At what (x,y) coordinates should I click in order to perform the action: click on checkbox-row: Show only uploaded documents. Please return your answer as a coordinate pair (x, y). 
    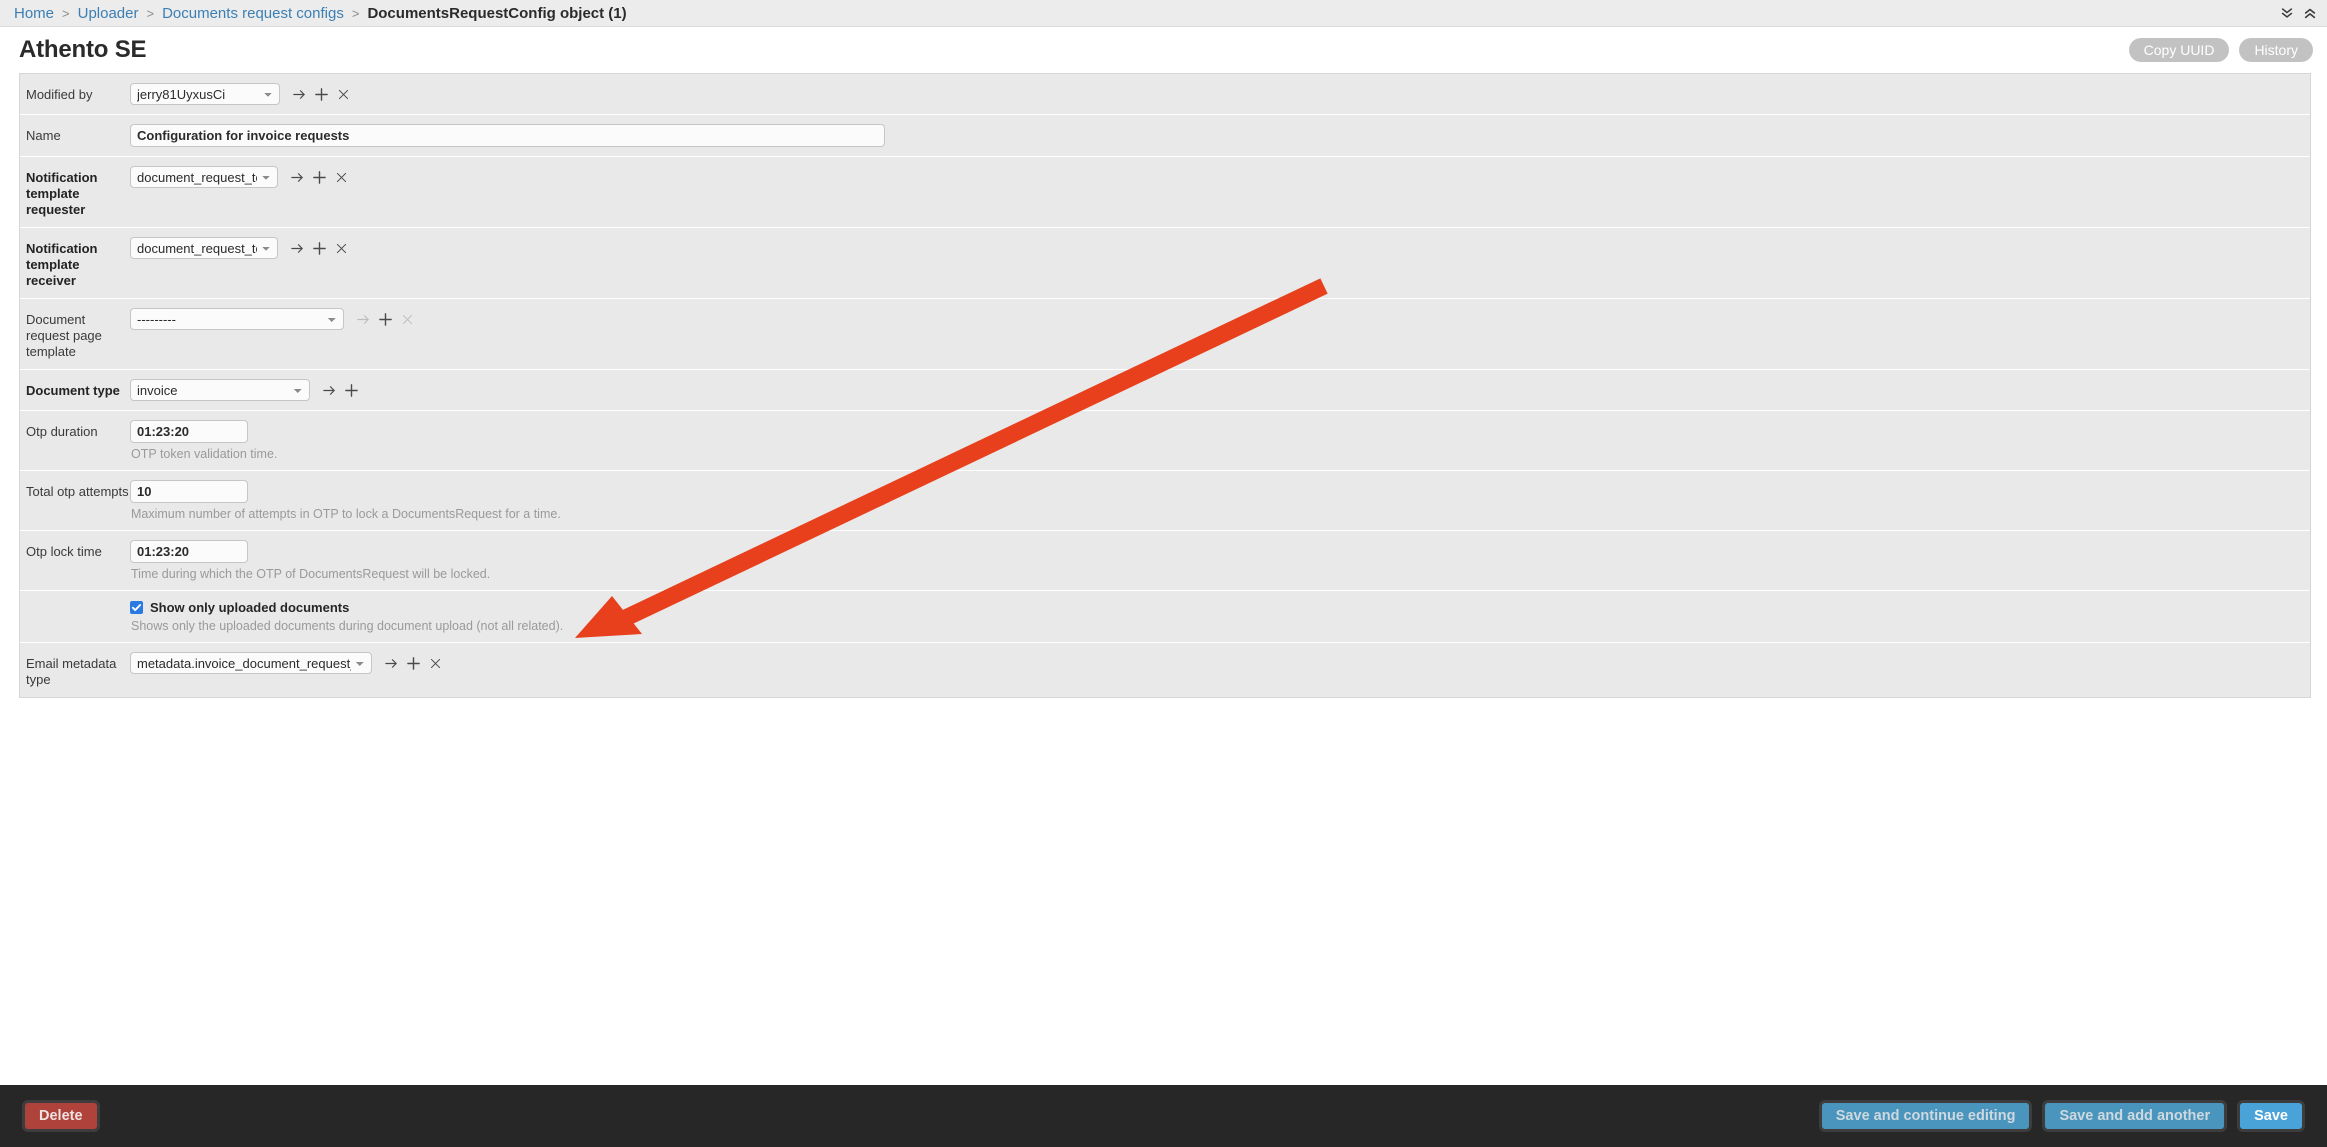
    Looking at the image, I should click on (239, 607).